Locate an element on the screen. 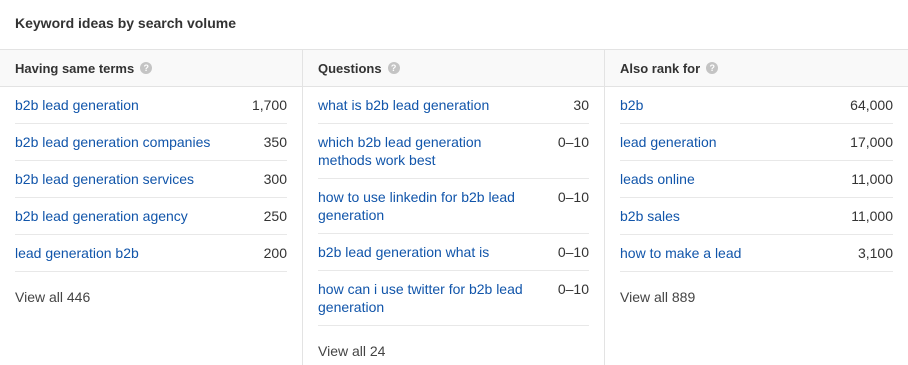 The width and height of the screenshot is (908, 365). search-volume: 64,000 is located at coordinates (871, 105).